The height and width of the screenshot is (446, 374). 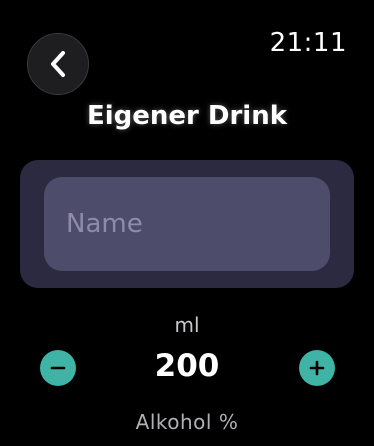 I want to click on plus-icon, so click(x=317, y=368).